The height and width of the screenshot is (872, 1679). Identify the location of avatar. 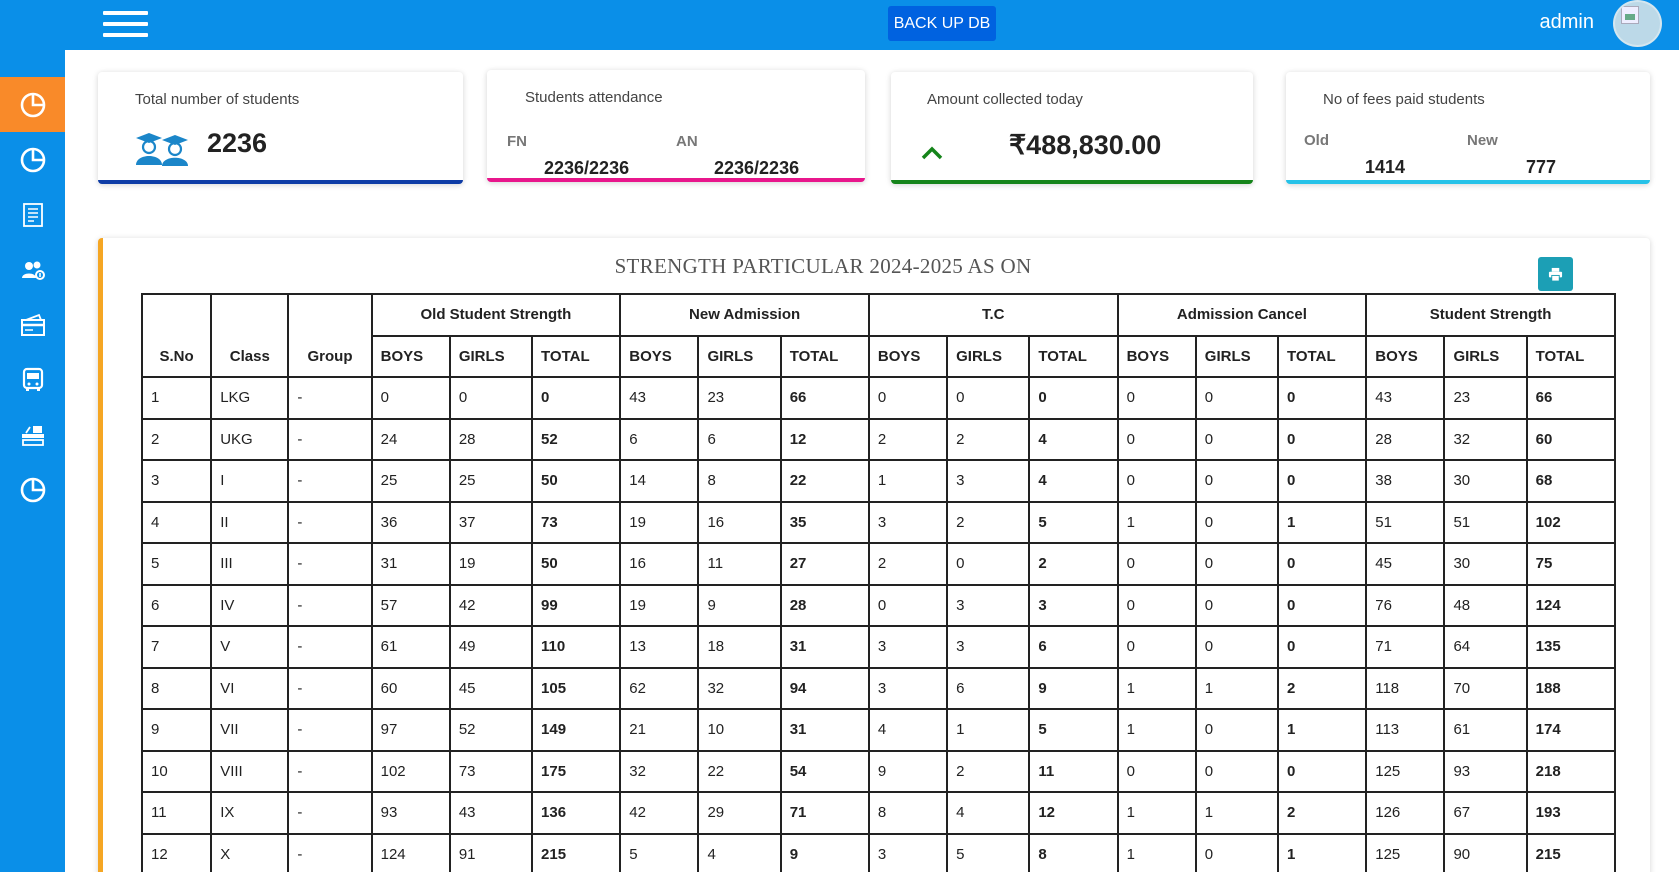
(1637, 23).